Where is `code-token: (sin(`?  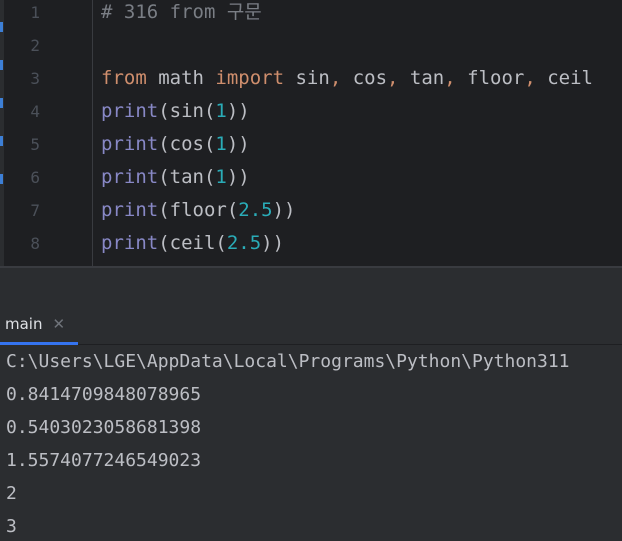 code-token: (sin( is located at coordinates (187, 111).